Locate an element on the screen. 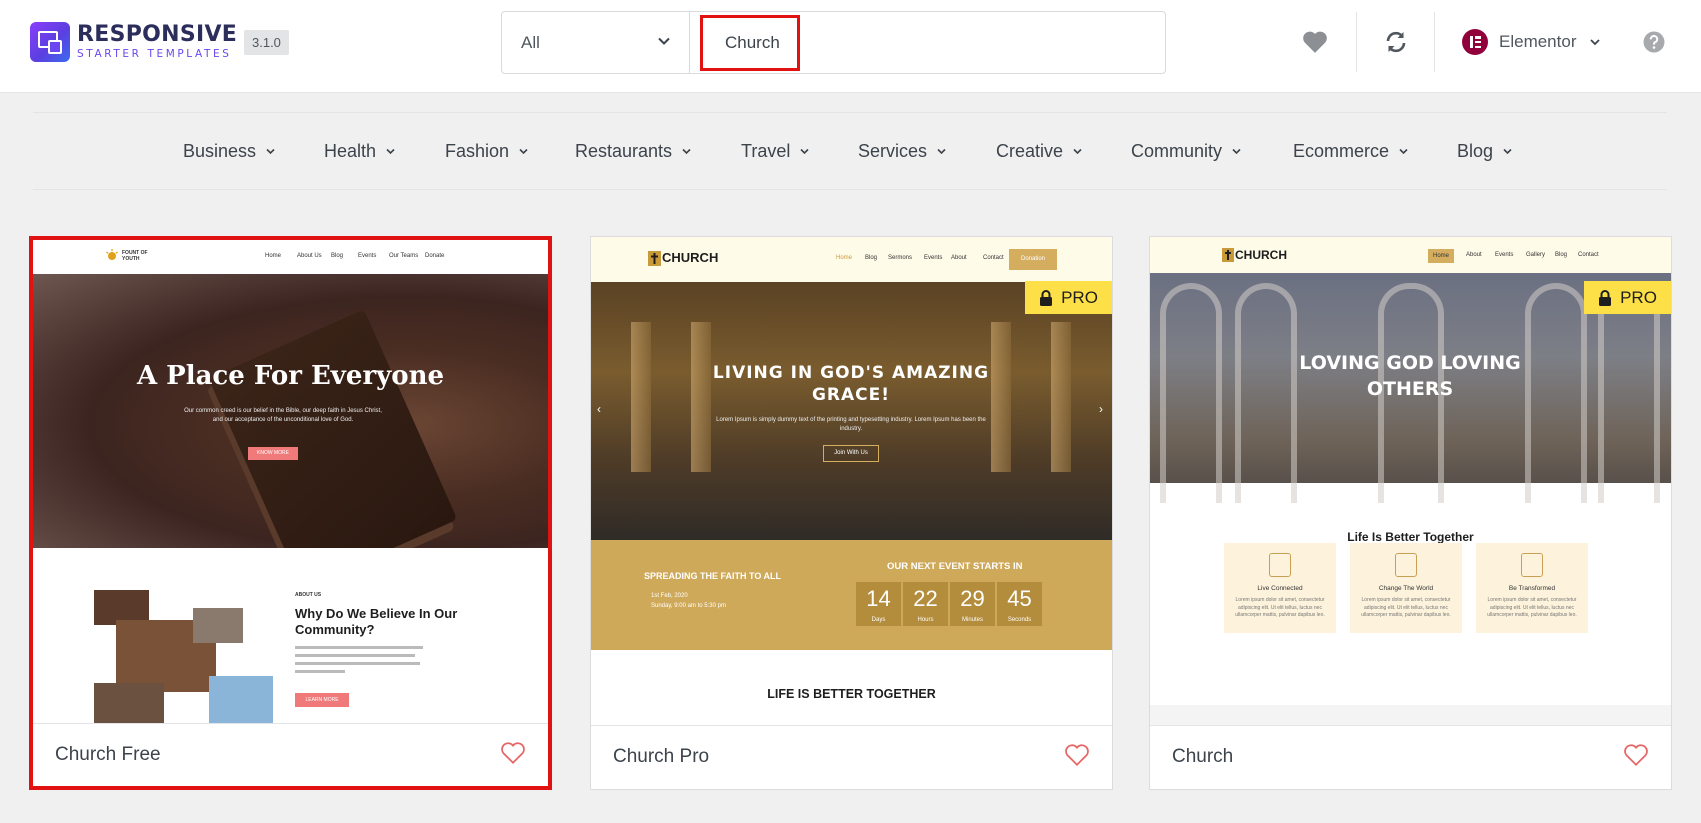 The image size is (1701, 823). category-business: Business is located at coordinates (229, 151).